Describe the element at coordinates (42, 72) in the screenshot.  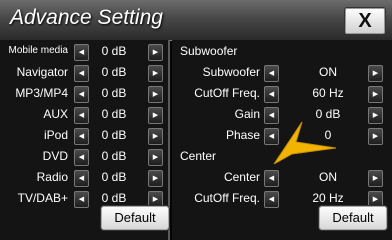
I see `volume-row-label: Navigator` at that location.